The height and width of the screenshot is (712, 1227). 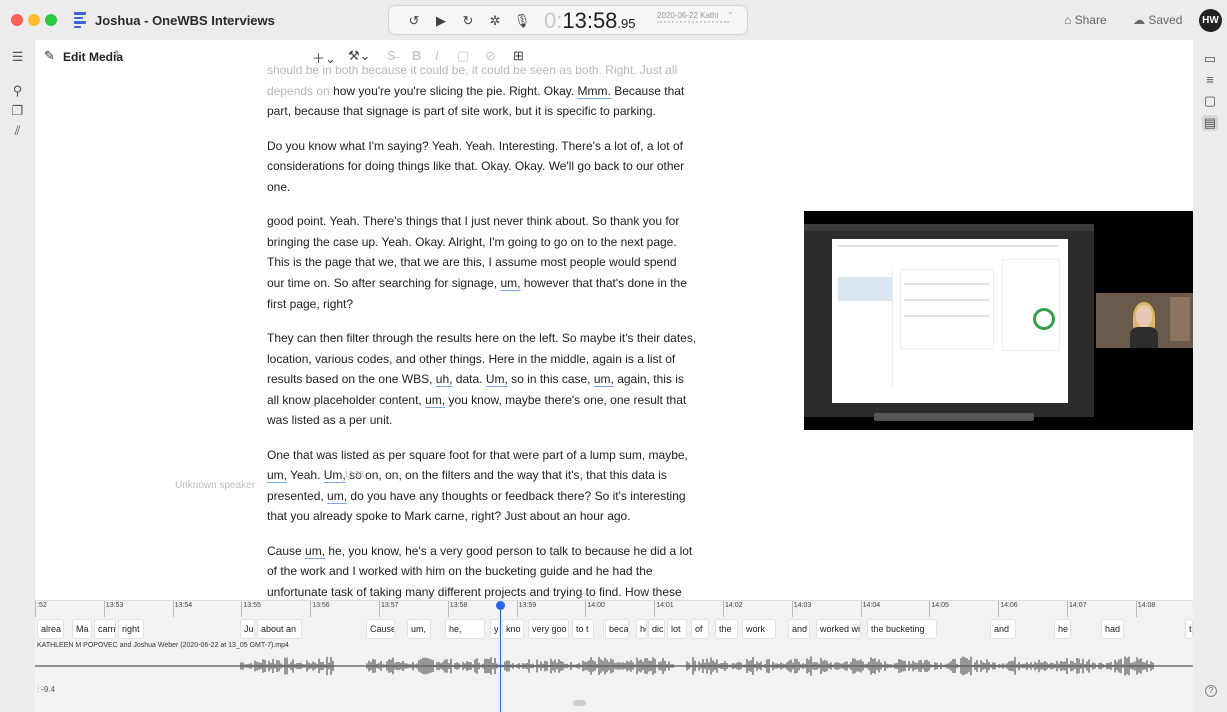 What do you see at coordinates (380, 629) in the screenshot?
I see `word-chip: Cause` at bounding box center [380, 629].